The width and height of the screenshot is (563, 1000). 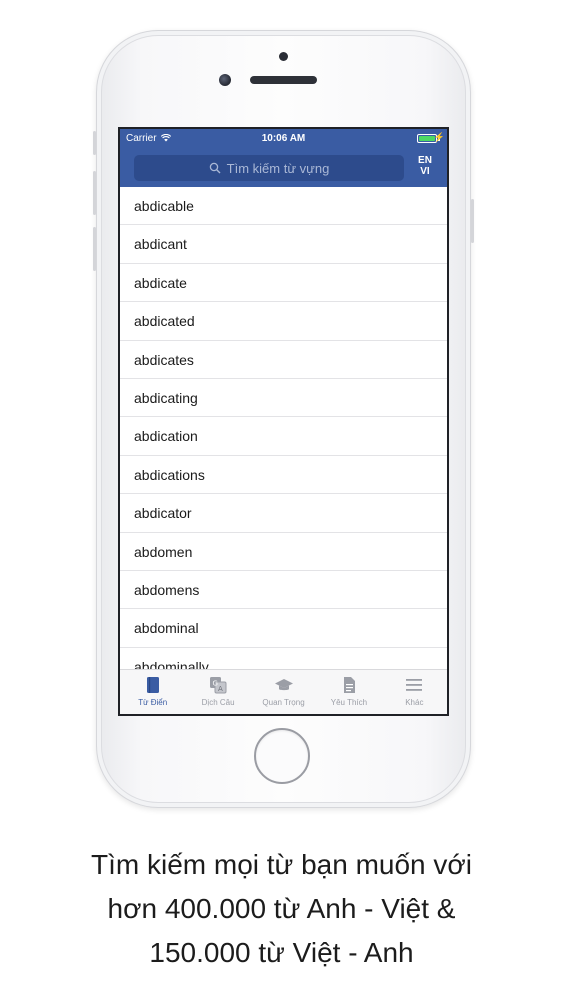 I want to click on word-label: abdicant, so click(x=160, y=244).